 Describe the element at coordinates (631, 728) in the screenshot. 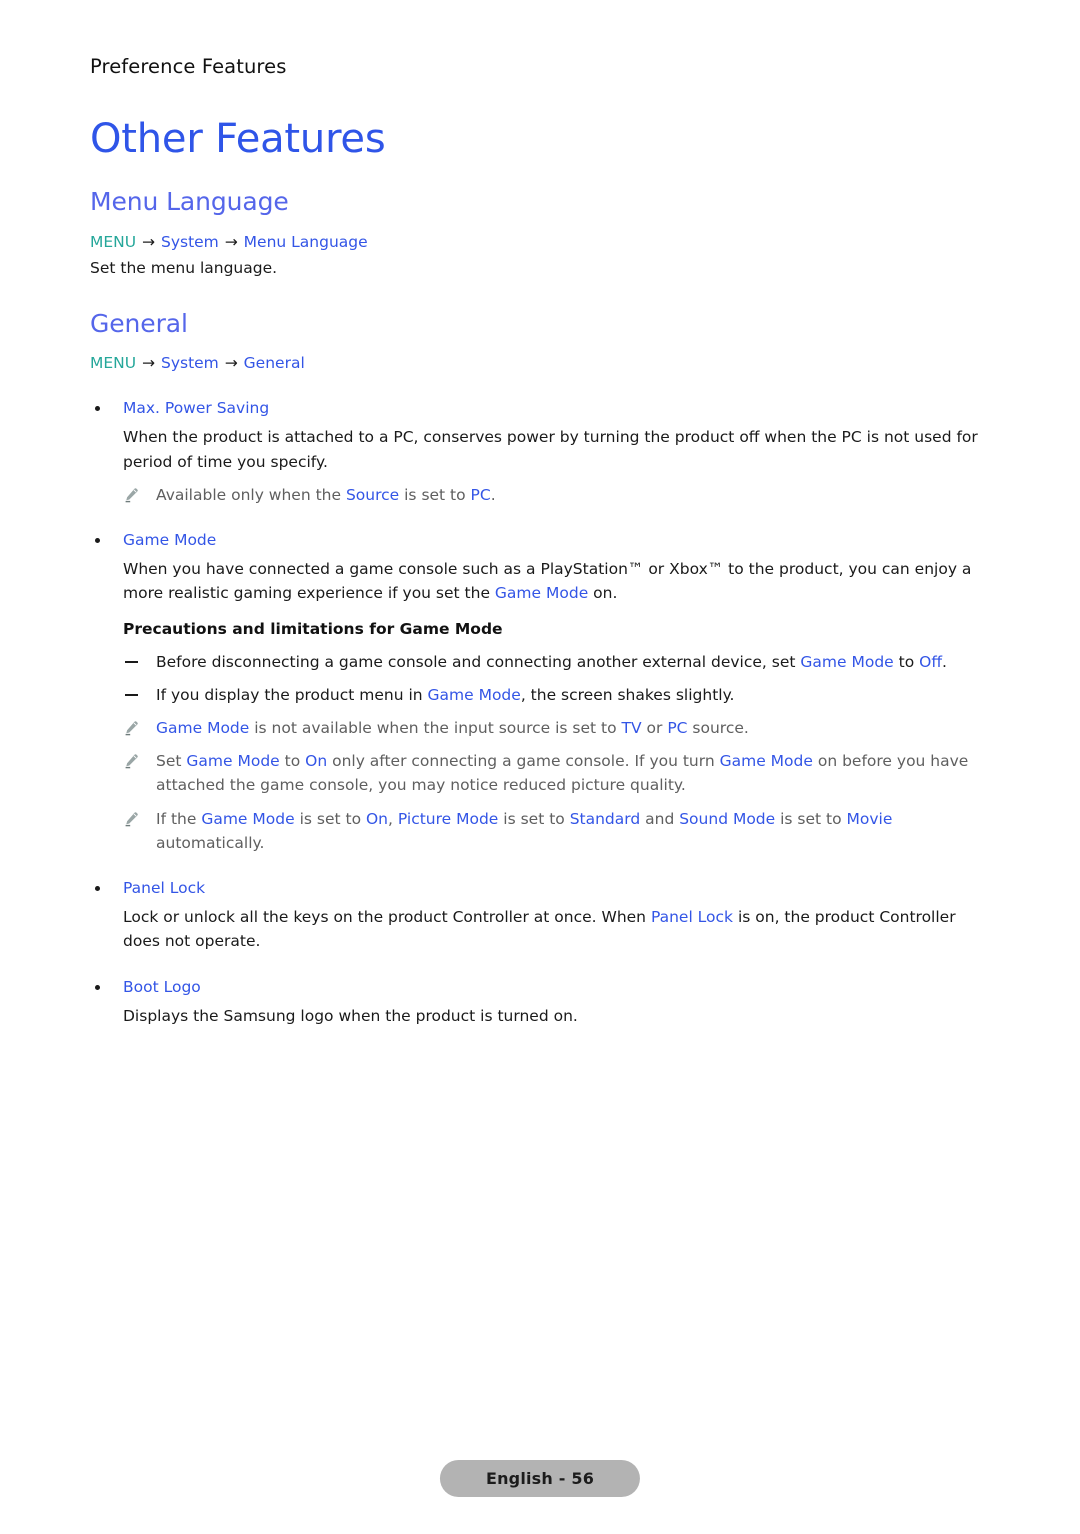

I see `keyword-run: TV` at that location.